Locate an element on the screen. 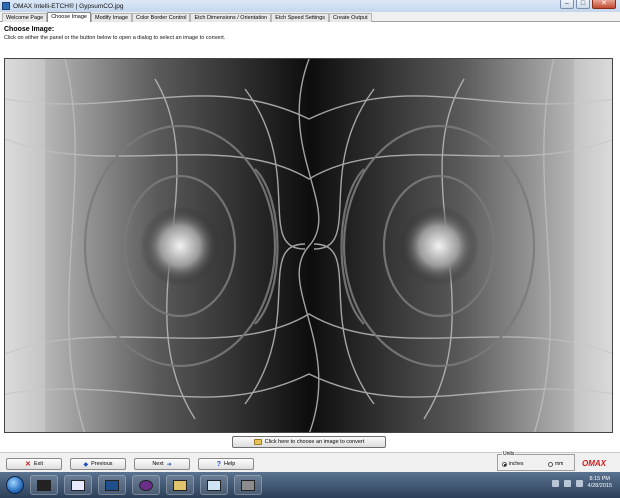  title-bar: OMAX Intelli-ETCH® | GypsumCO.jpg – □ ✕ is located at coordinates (310, 6).